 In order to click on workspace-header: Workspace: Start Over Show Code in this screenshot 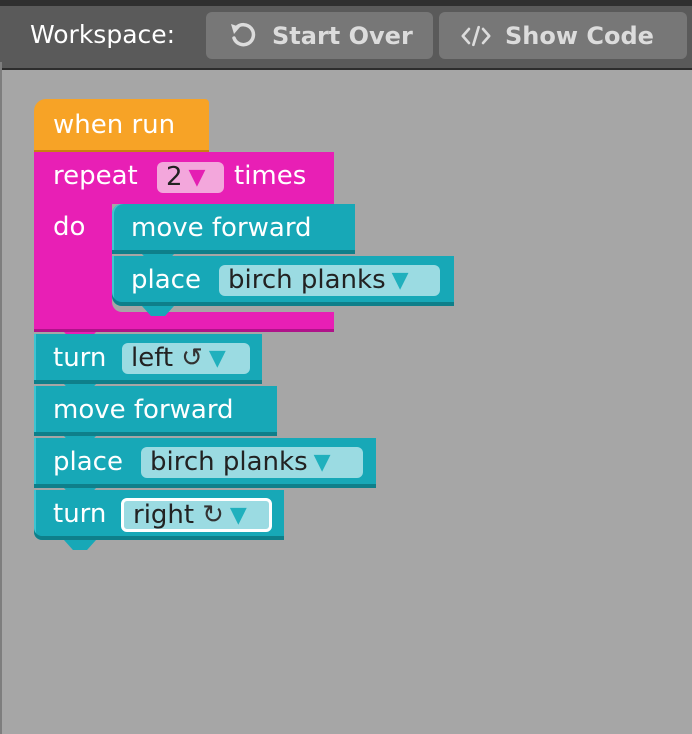, I will do `click(346, 35)`.